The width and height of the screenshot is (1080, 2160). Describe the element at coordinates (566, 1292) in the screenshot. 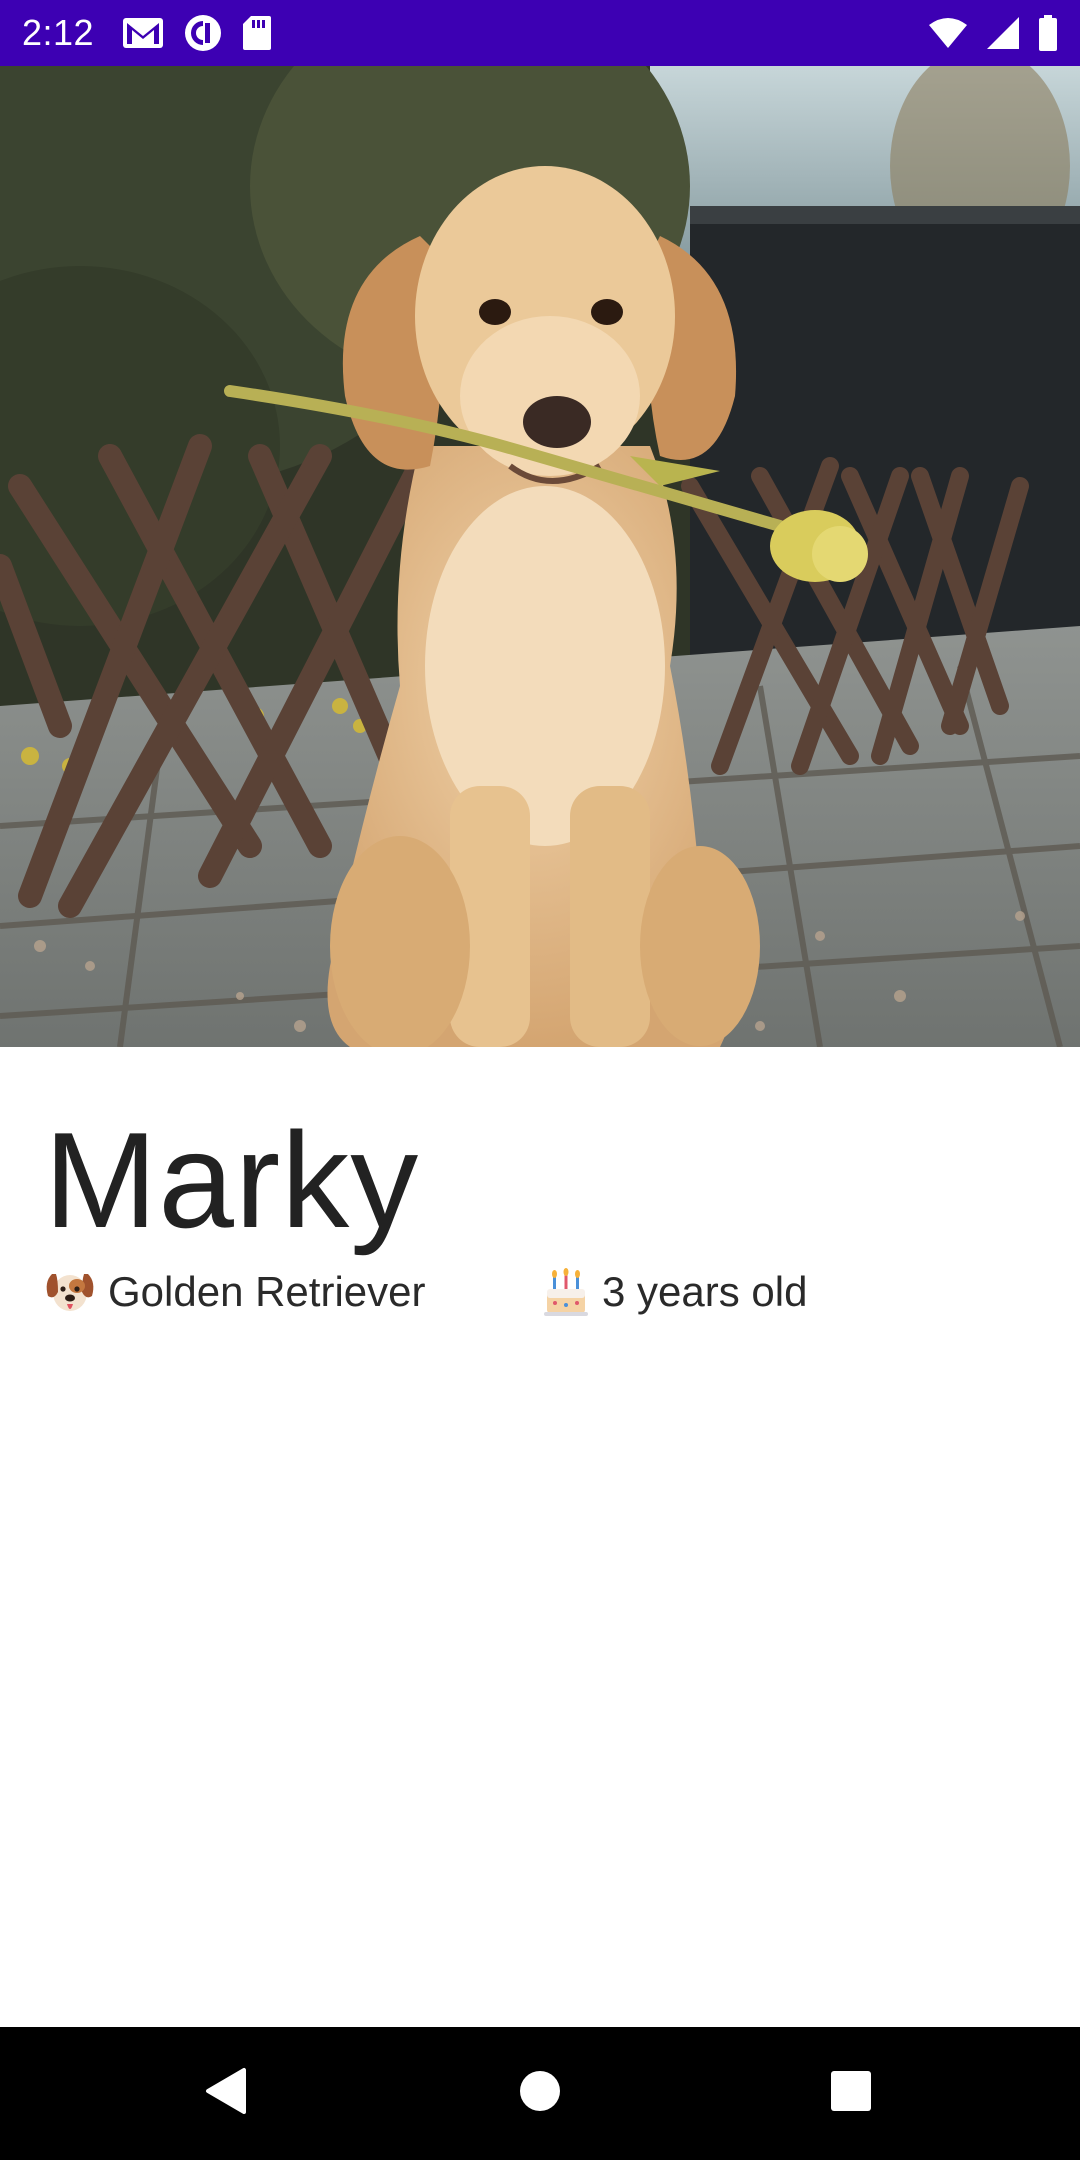

I see `birthday-cake-icon` at that location.